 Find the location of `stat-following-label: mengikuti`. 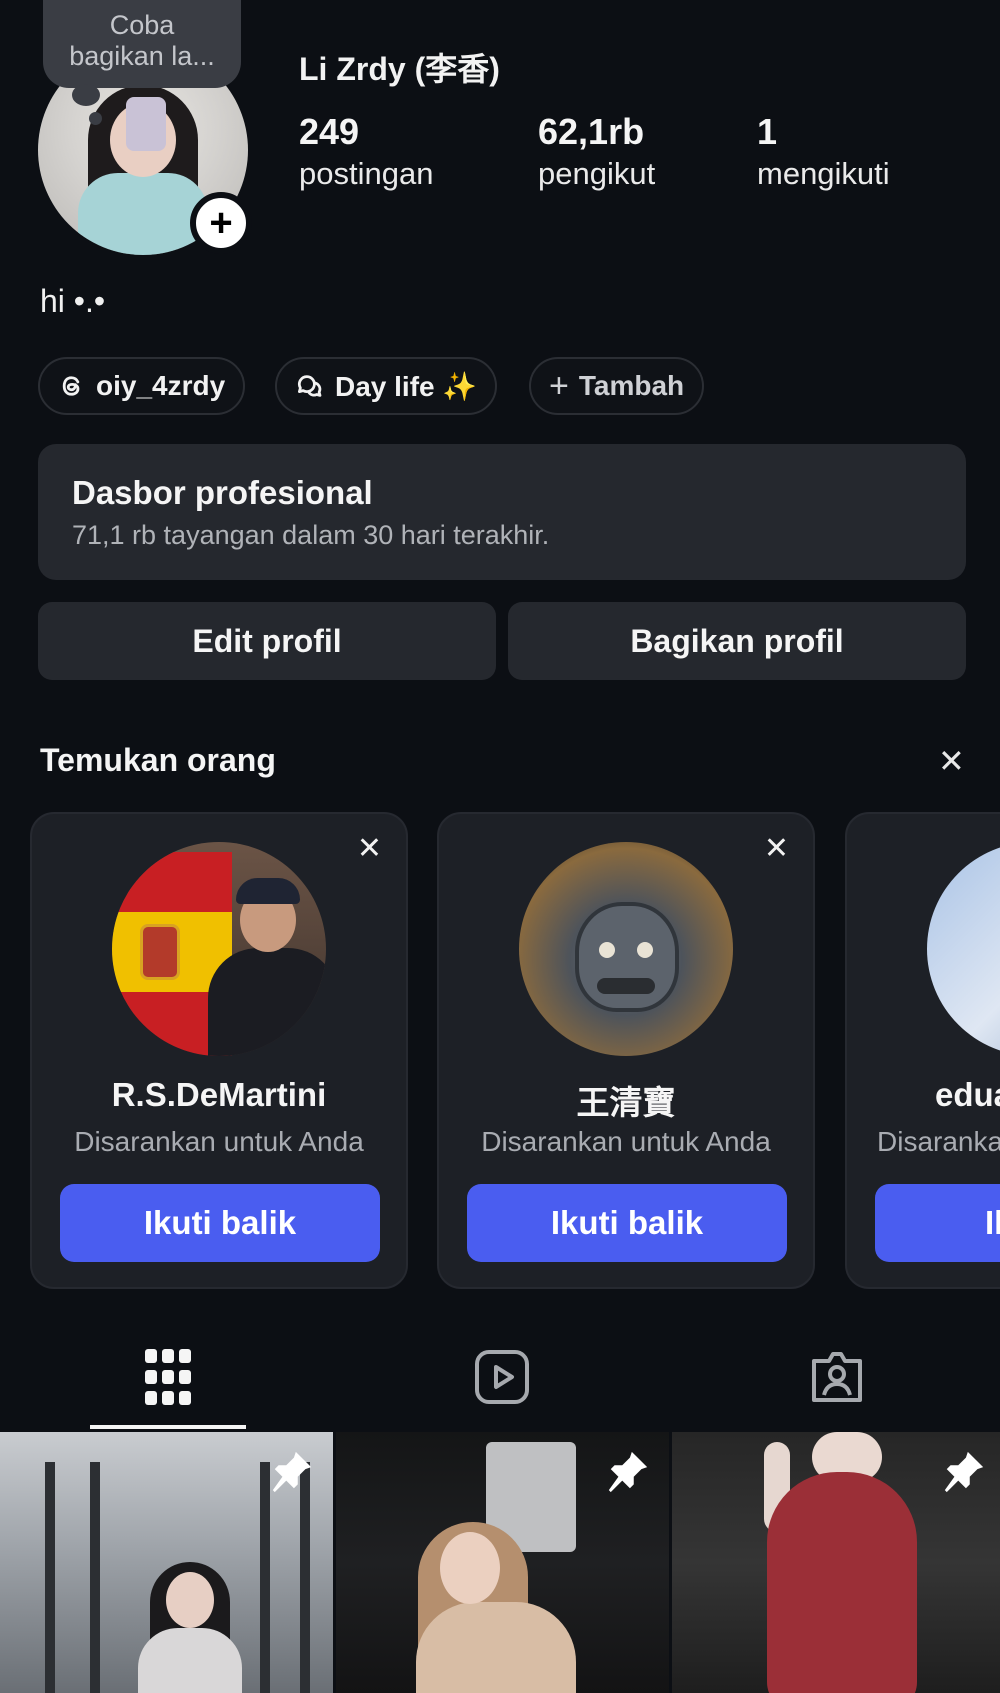

stat-following-label: mengikuti is located at coordinates (823, 173).